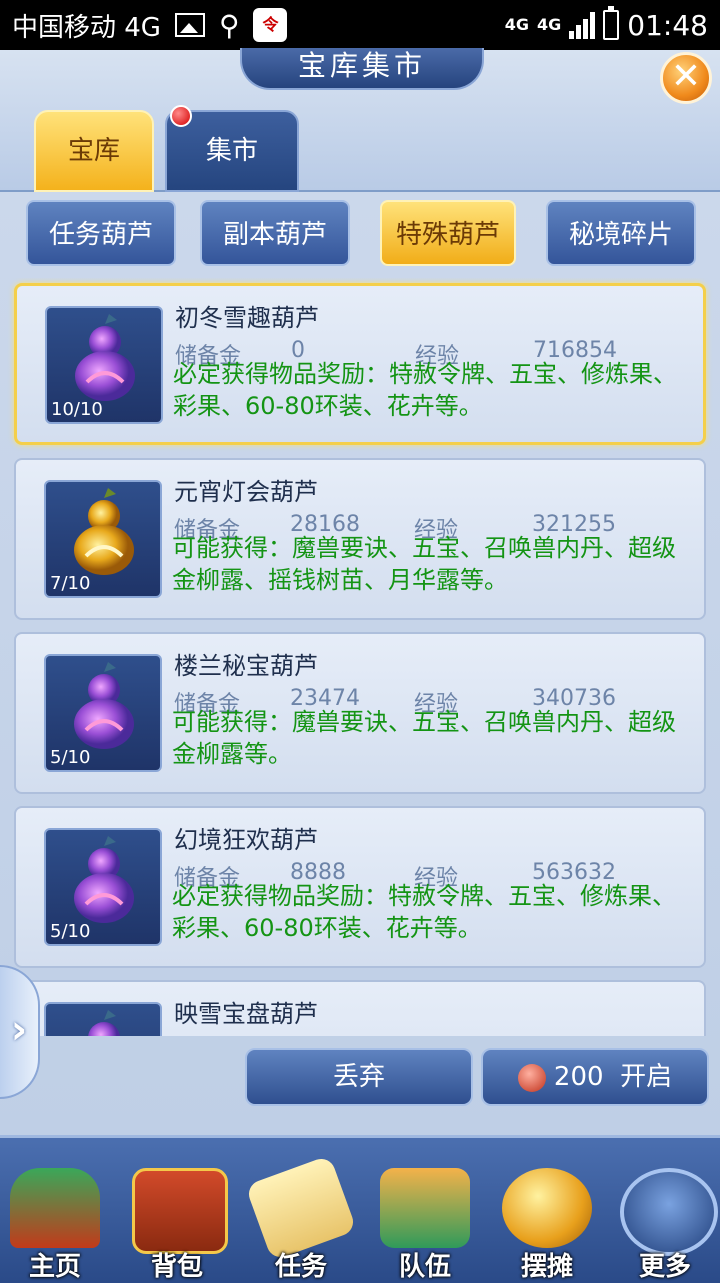  Describe the element at coordinates (246, 492) in the screenshot. I see `item-name: 元宵灯会葫芦` at that location.